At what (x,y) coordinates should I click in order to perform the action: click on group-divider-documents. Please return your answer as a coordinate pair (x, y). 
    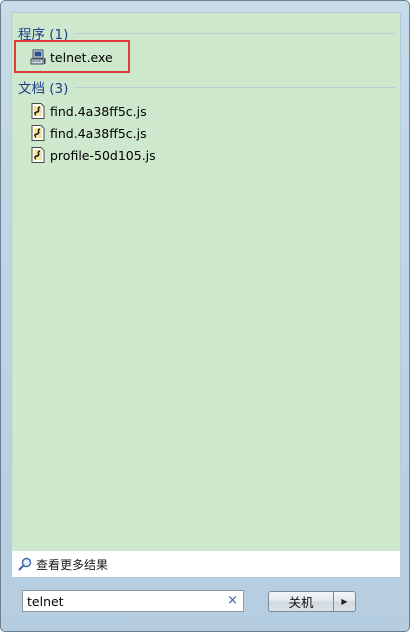
    Looking at the image, I should click on (235, 87).